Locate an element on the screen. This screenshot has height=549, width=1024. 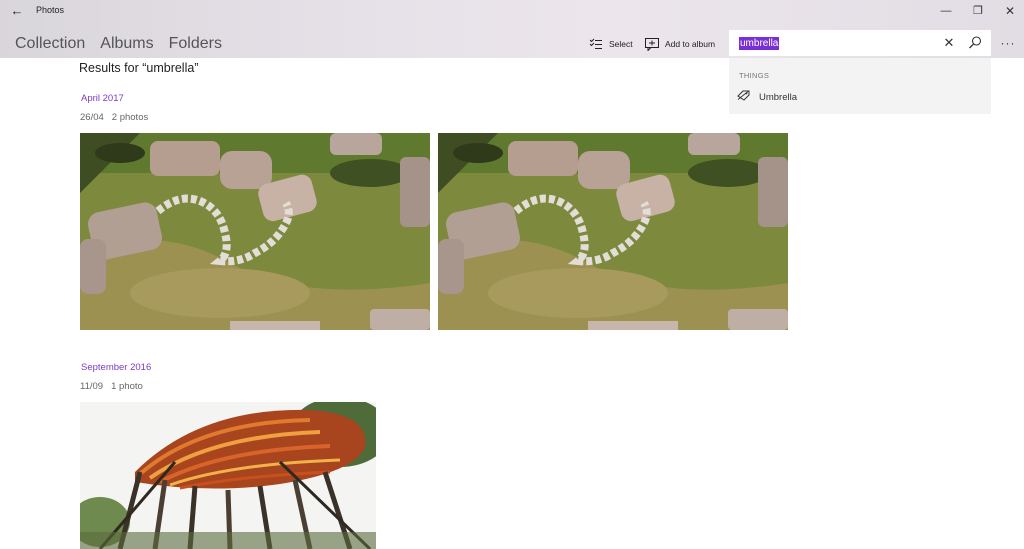
search-box: umbrella ✕ is located at coordinates (860, 43).